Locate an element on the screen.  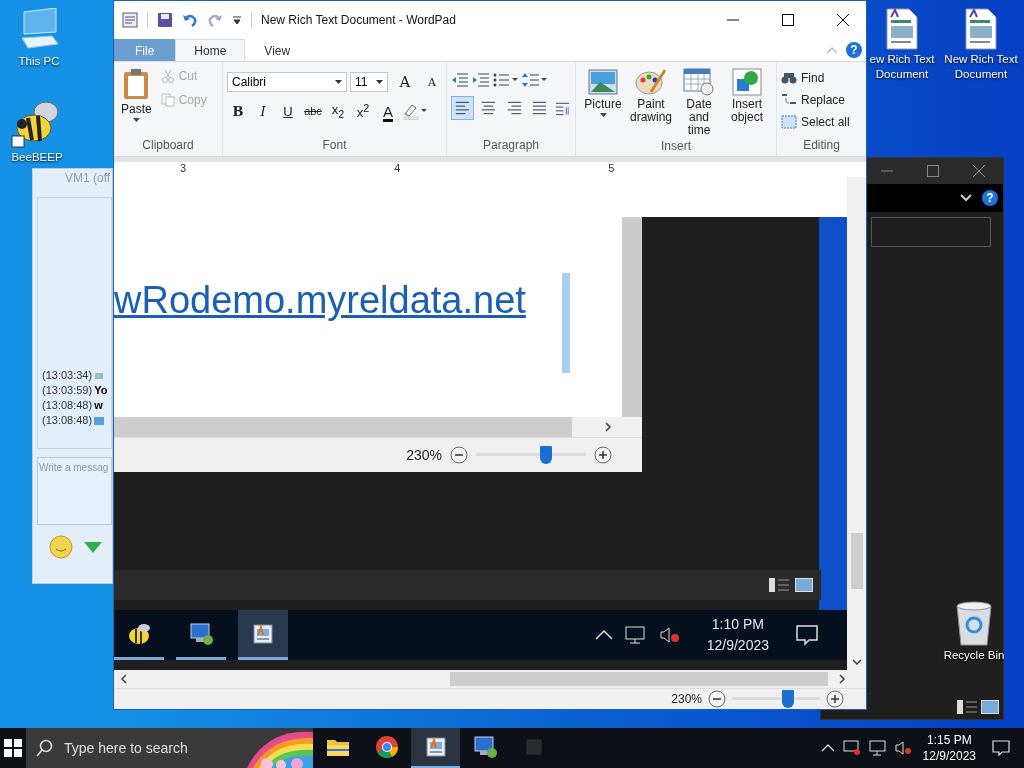
color-button: A is located at coordinates (388, 111).